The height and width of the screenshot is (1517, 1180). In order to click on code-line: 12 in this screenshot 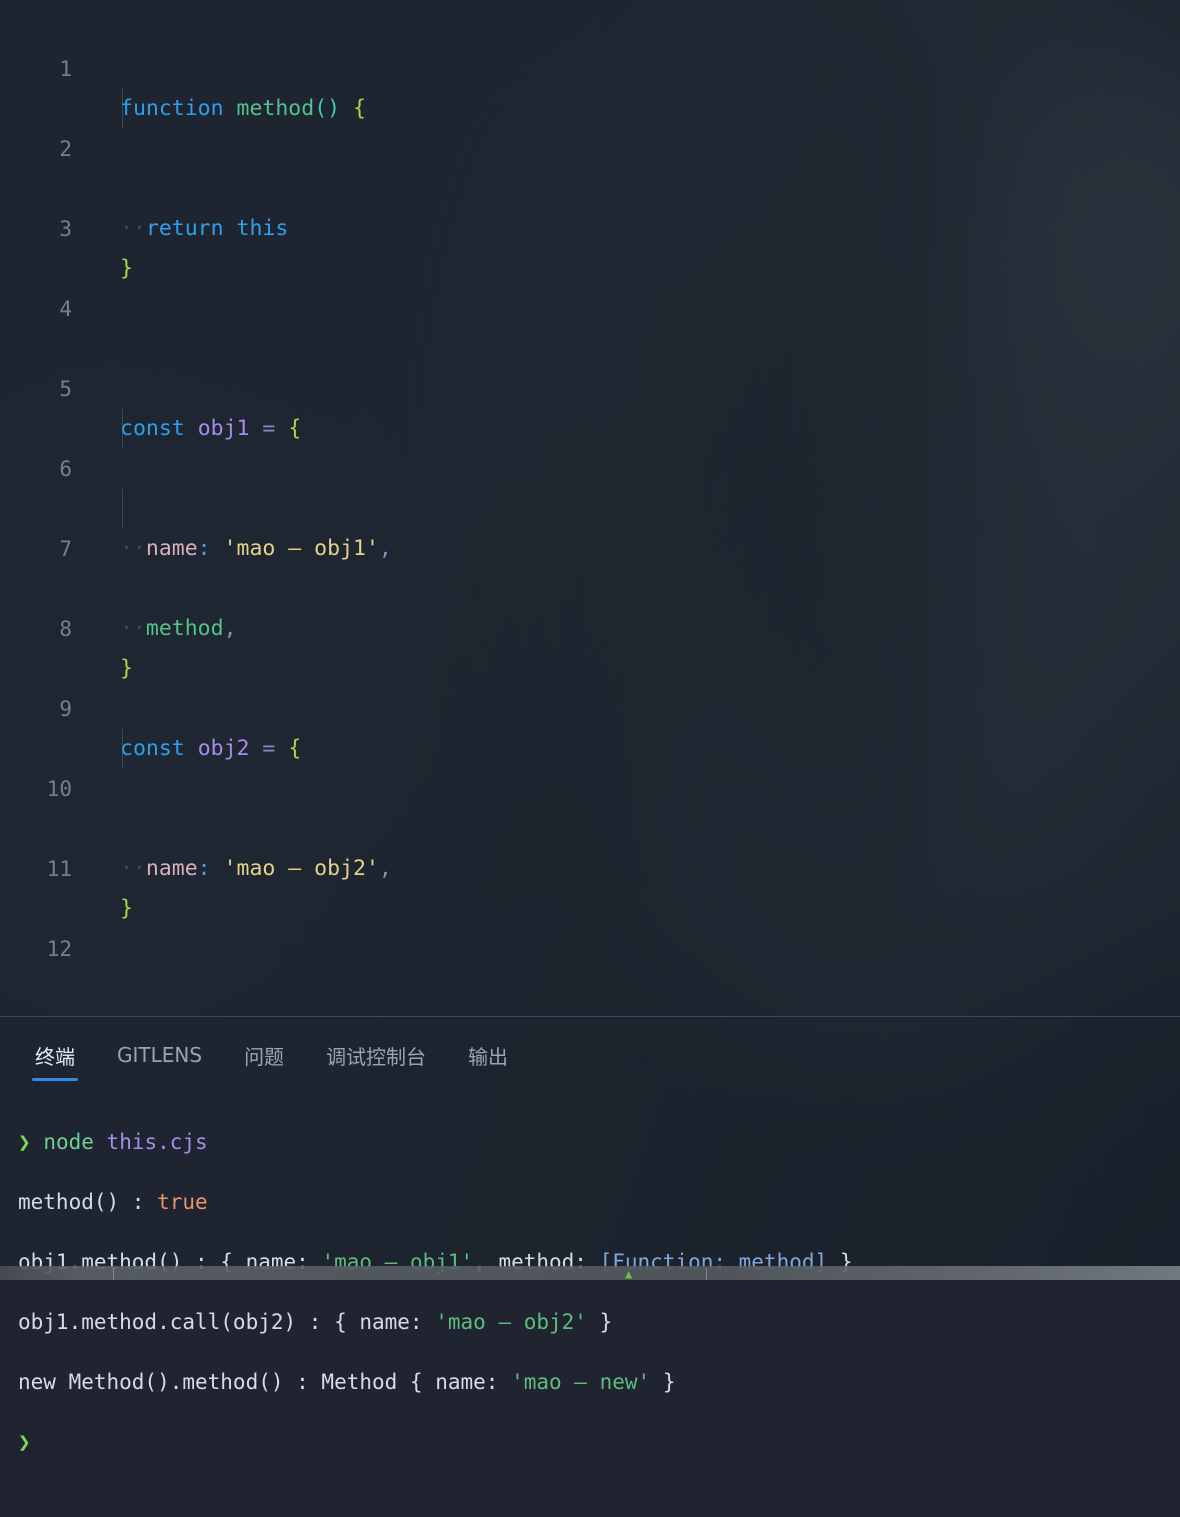, I will do `click(590, 909)`.